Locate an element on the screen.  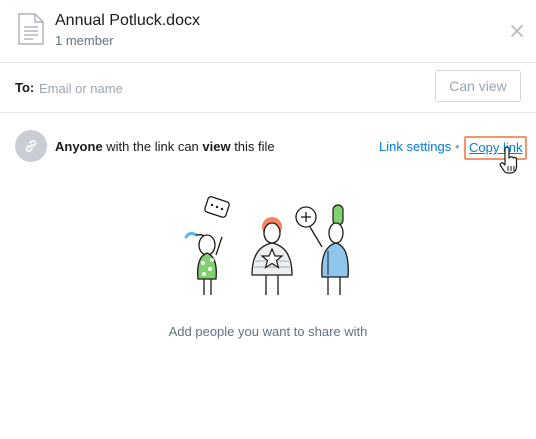
link-access-who: Anyone is located at coordinates (79, 146).